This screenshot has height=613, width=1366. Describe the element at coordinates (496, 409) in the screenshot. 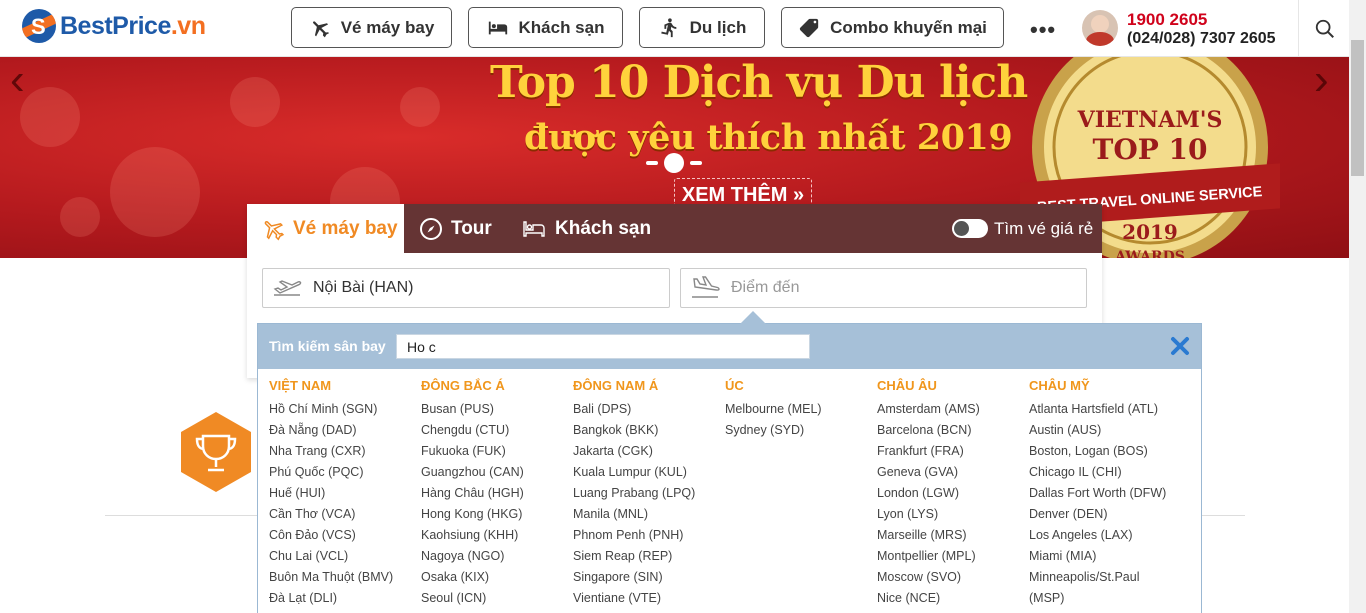

I see `airport-option: Busan (PUS)` at that location.